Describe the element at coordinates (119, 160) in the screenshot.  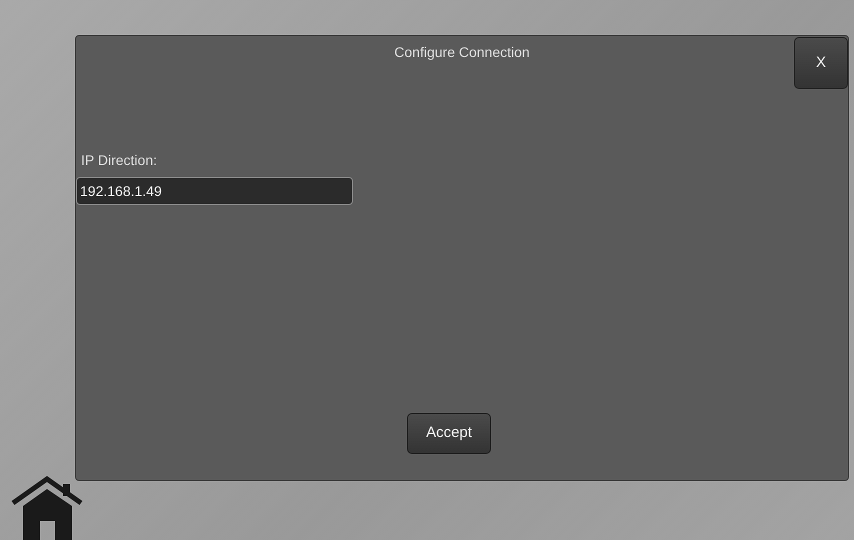
I see `field-label: IP Direction:` at that location.